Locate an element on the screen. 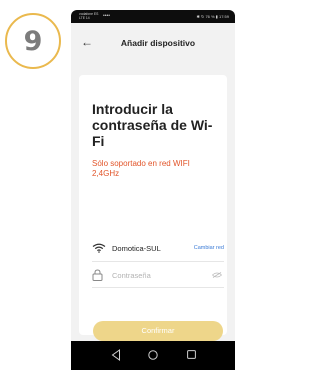 The image size is (320, 370). wifi-row-divider is located at coordinates (158, 261).